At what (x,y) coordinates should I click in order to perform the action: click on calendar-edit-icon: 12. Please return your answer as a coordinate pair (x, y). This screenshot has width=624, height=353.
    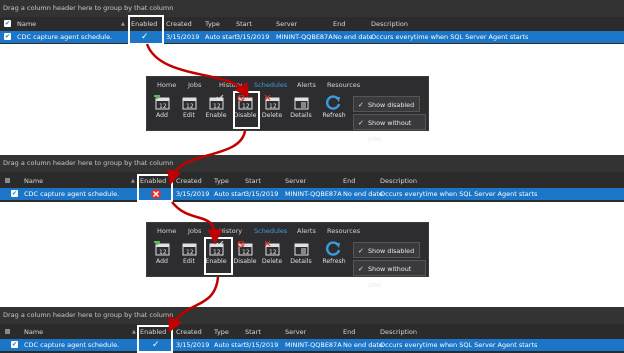
    Looking at the image, I should click on (189, 249).